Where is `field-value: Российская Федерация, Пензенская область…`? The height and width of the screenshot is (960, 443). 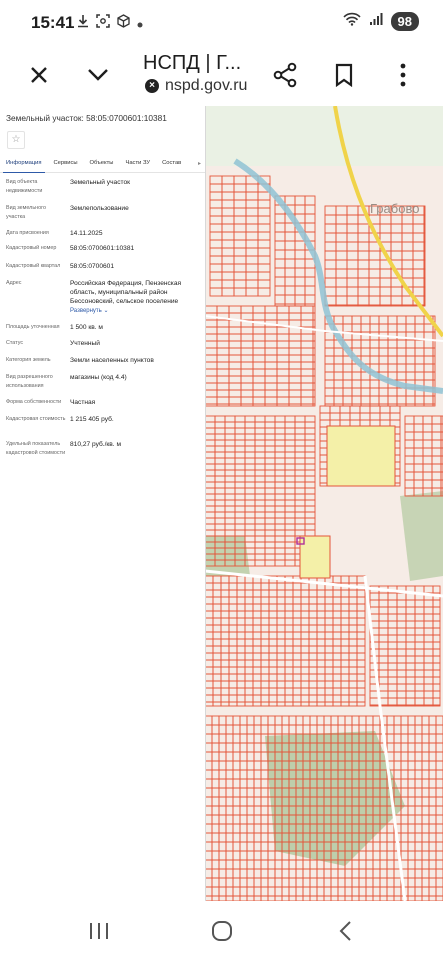
field-value: Российская Федерация, Пензенская область… is located at coordinates (126, 292).